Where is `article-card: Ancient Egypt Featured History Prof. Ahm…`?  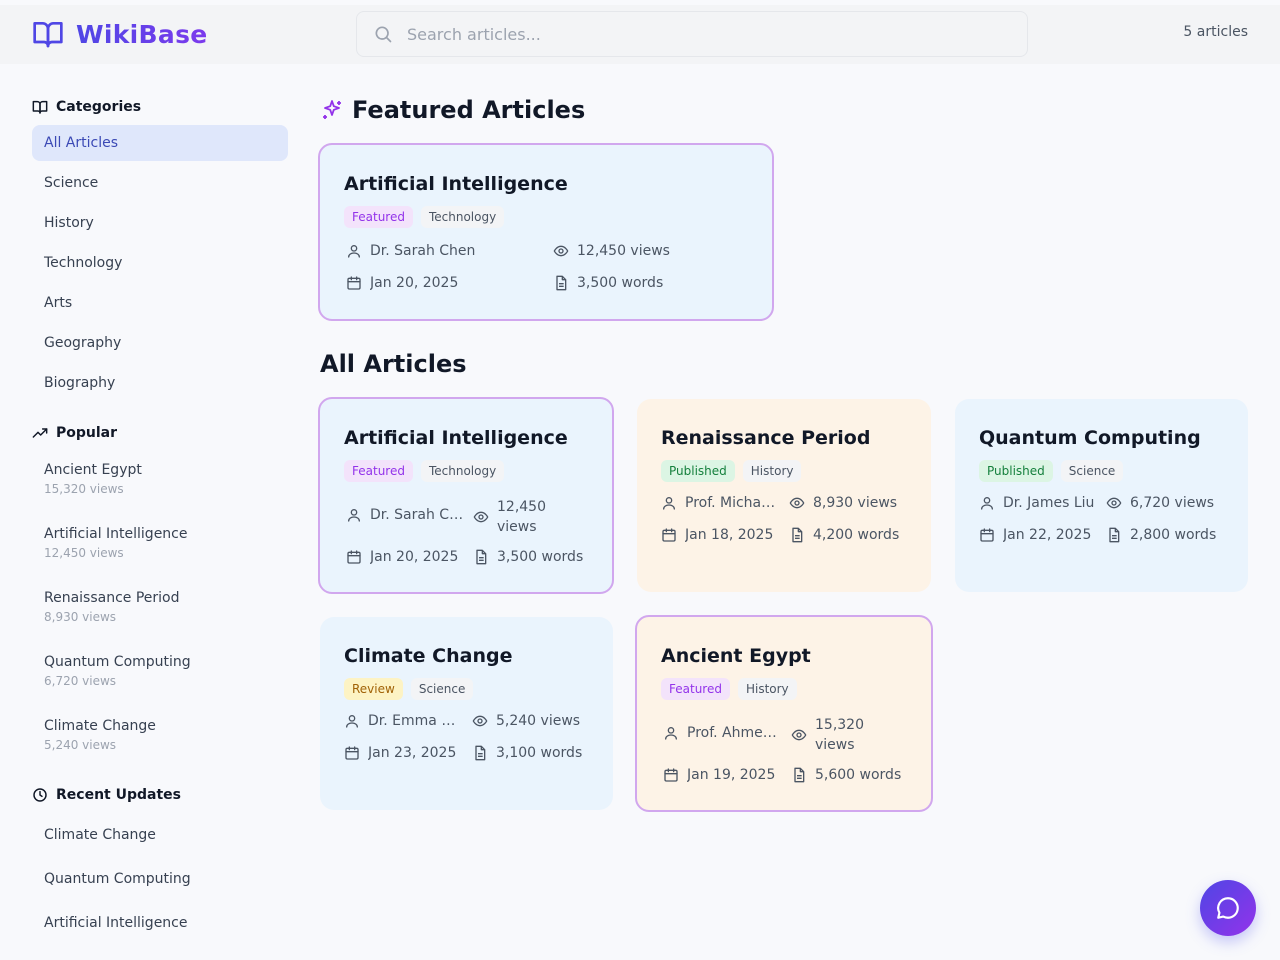
article-card: Ancient Egypt Featured History Prof. Ahm… is located at coordinates (784, 713).